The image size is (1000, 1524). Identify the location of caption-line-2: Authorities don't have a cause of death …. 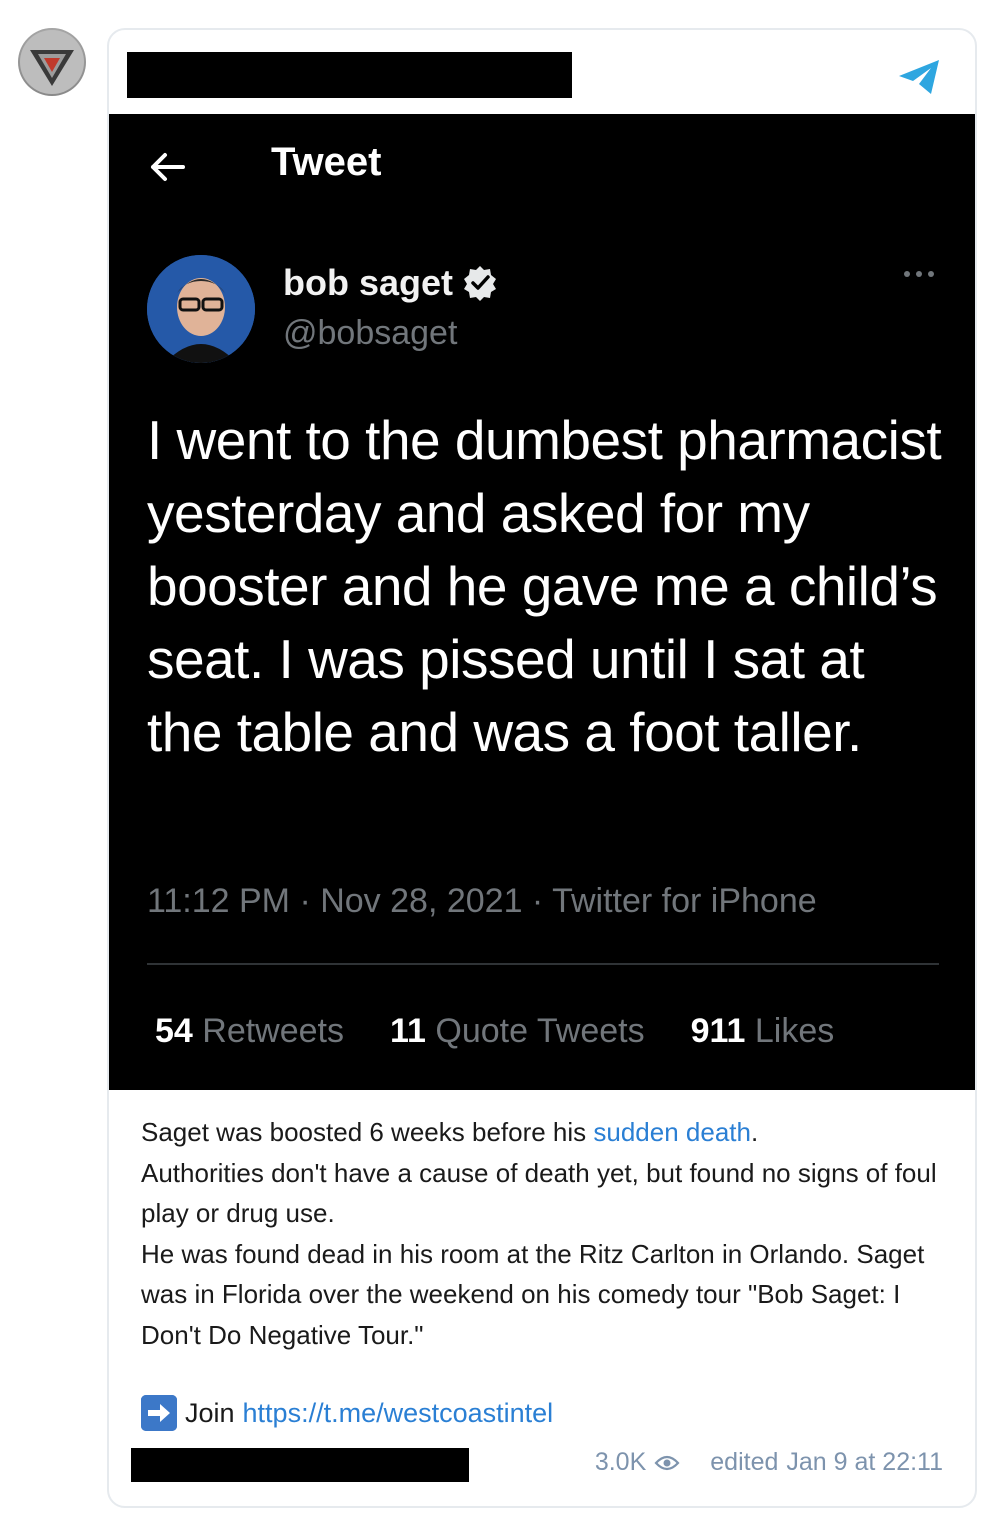
(539, 1193).